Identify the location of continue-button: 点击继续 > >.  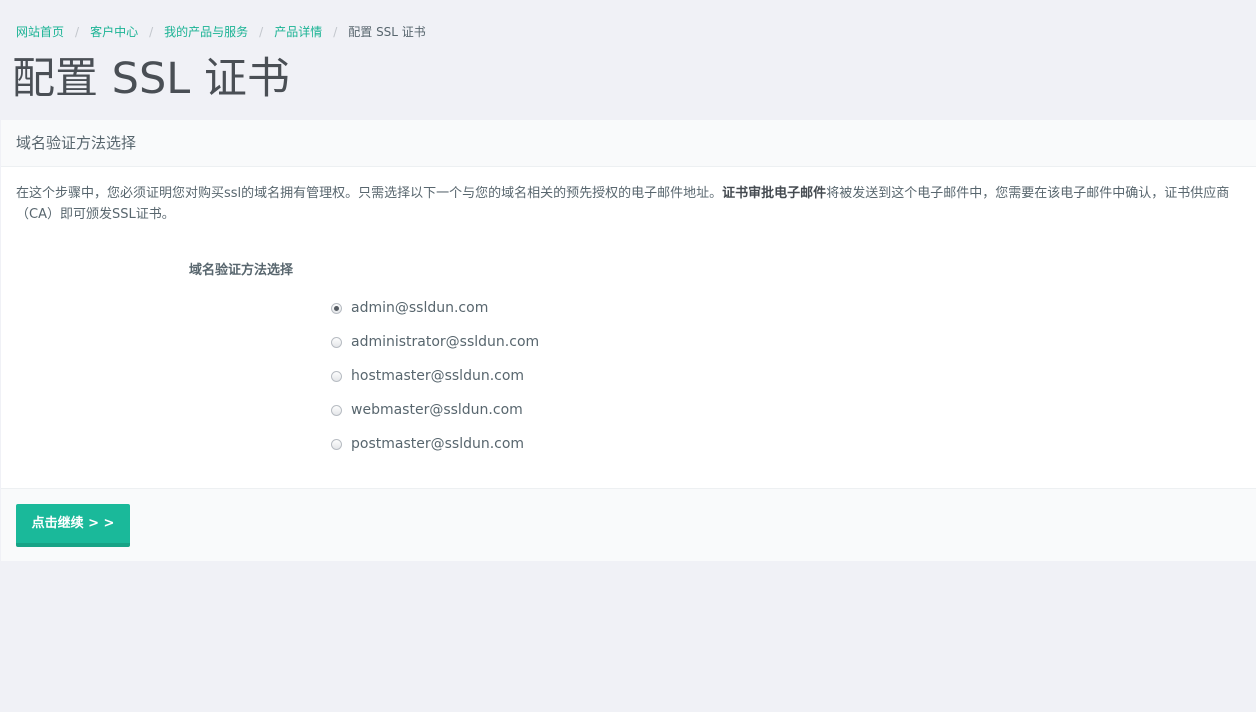
(73, 525).